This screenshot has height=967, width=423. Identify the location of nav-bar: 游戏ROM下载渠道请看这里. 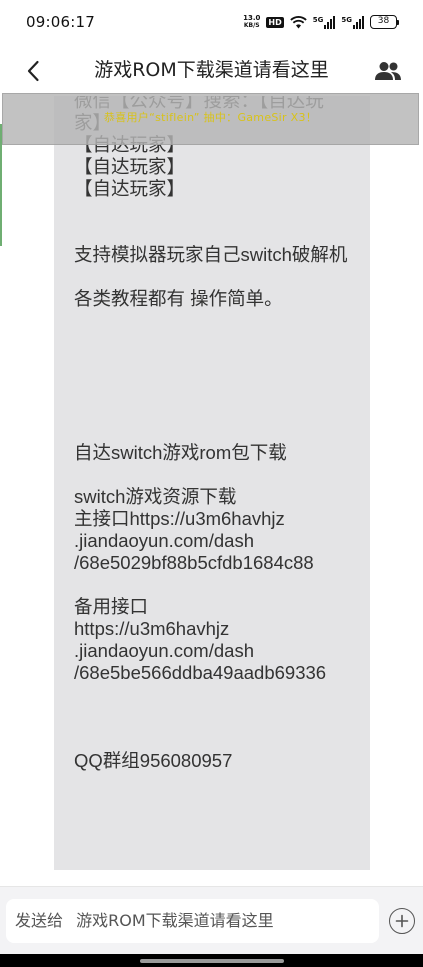
(211, 70).